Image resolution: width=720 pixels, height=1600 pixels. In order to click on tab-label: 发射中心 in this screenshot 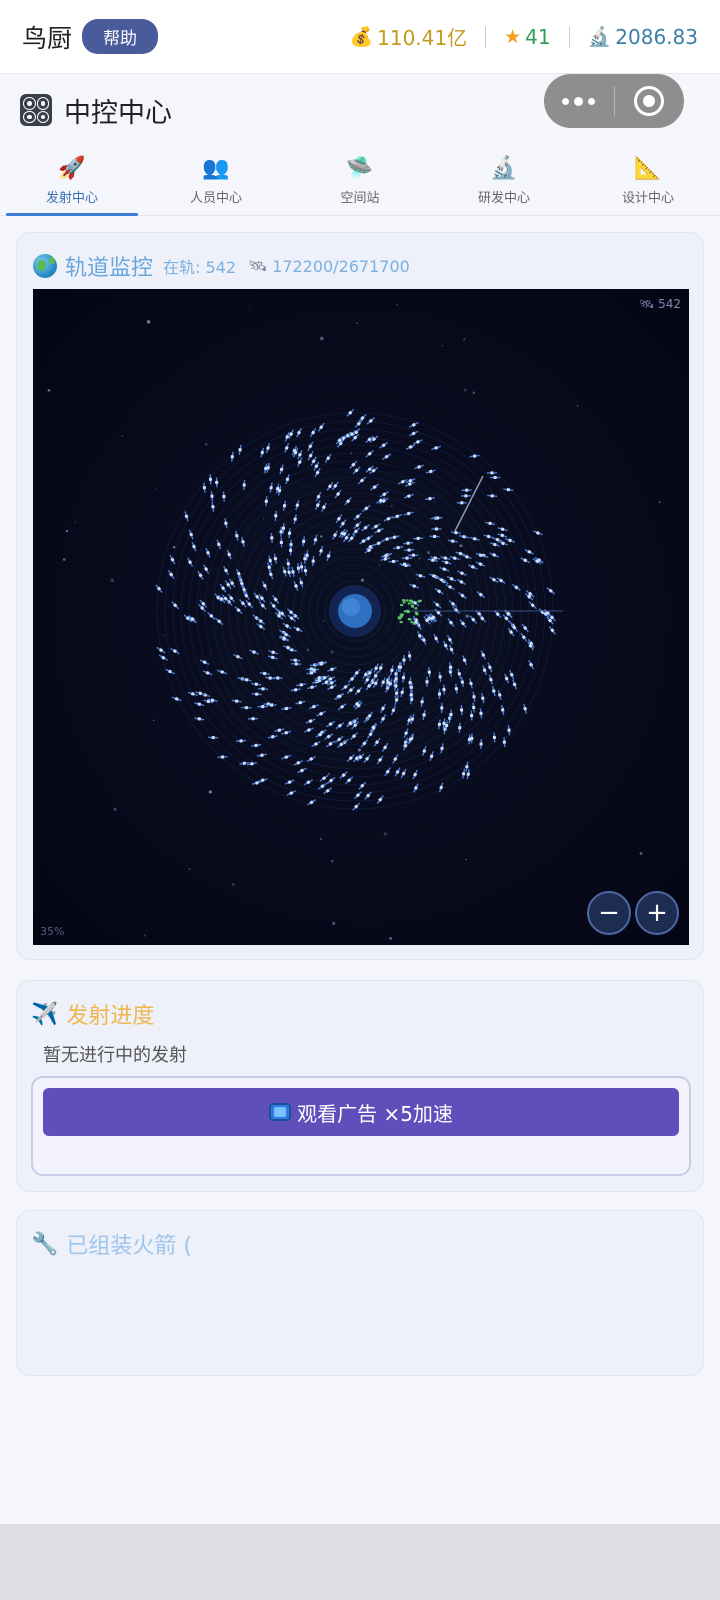, I will do `click(71, 198)`.